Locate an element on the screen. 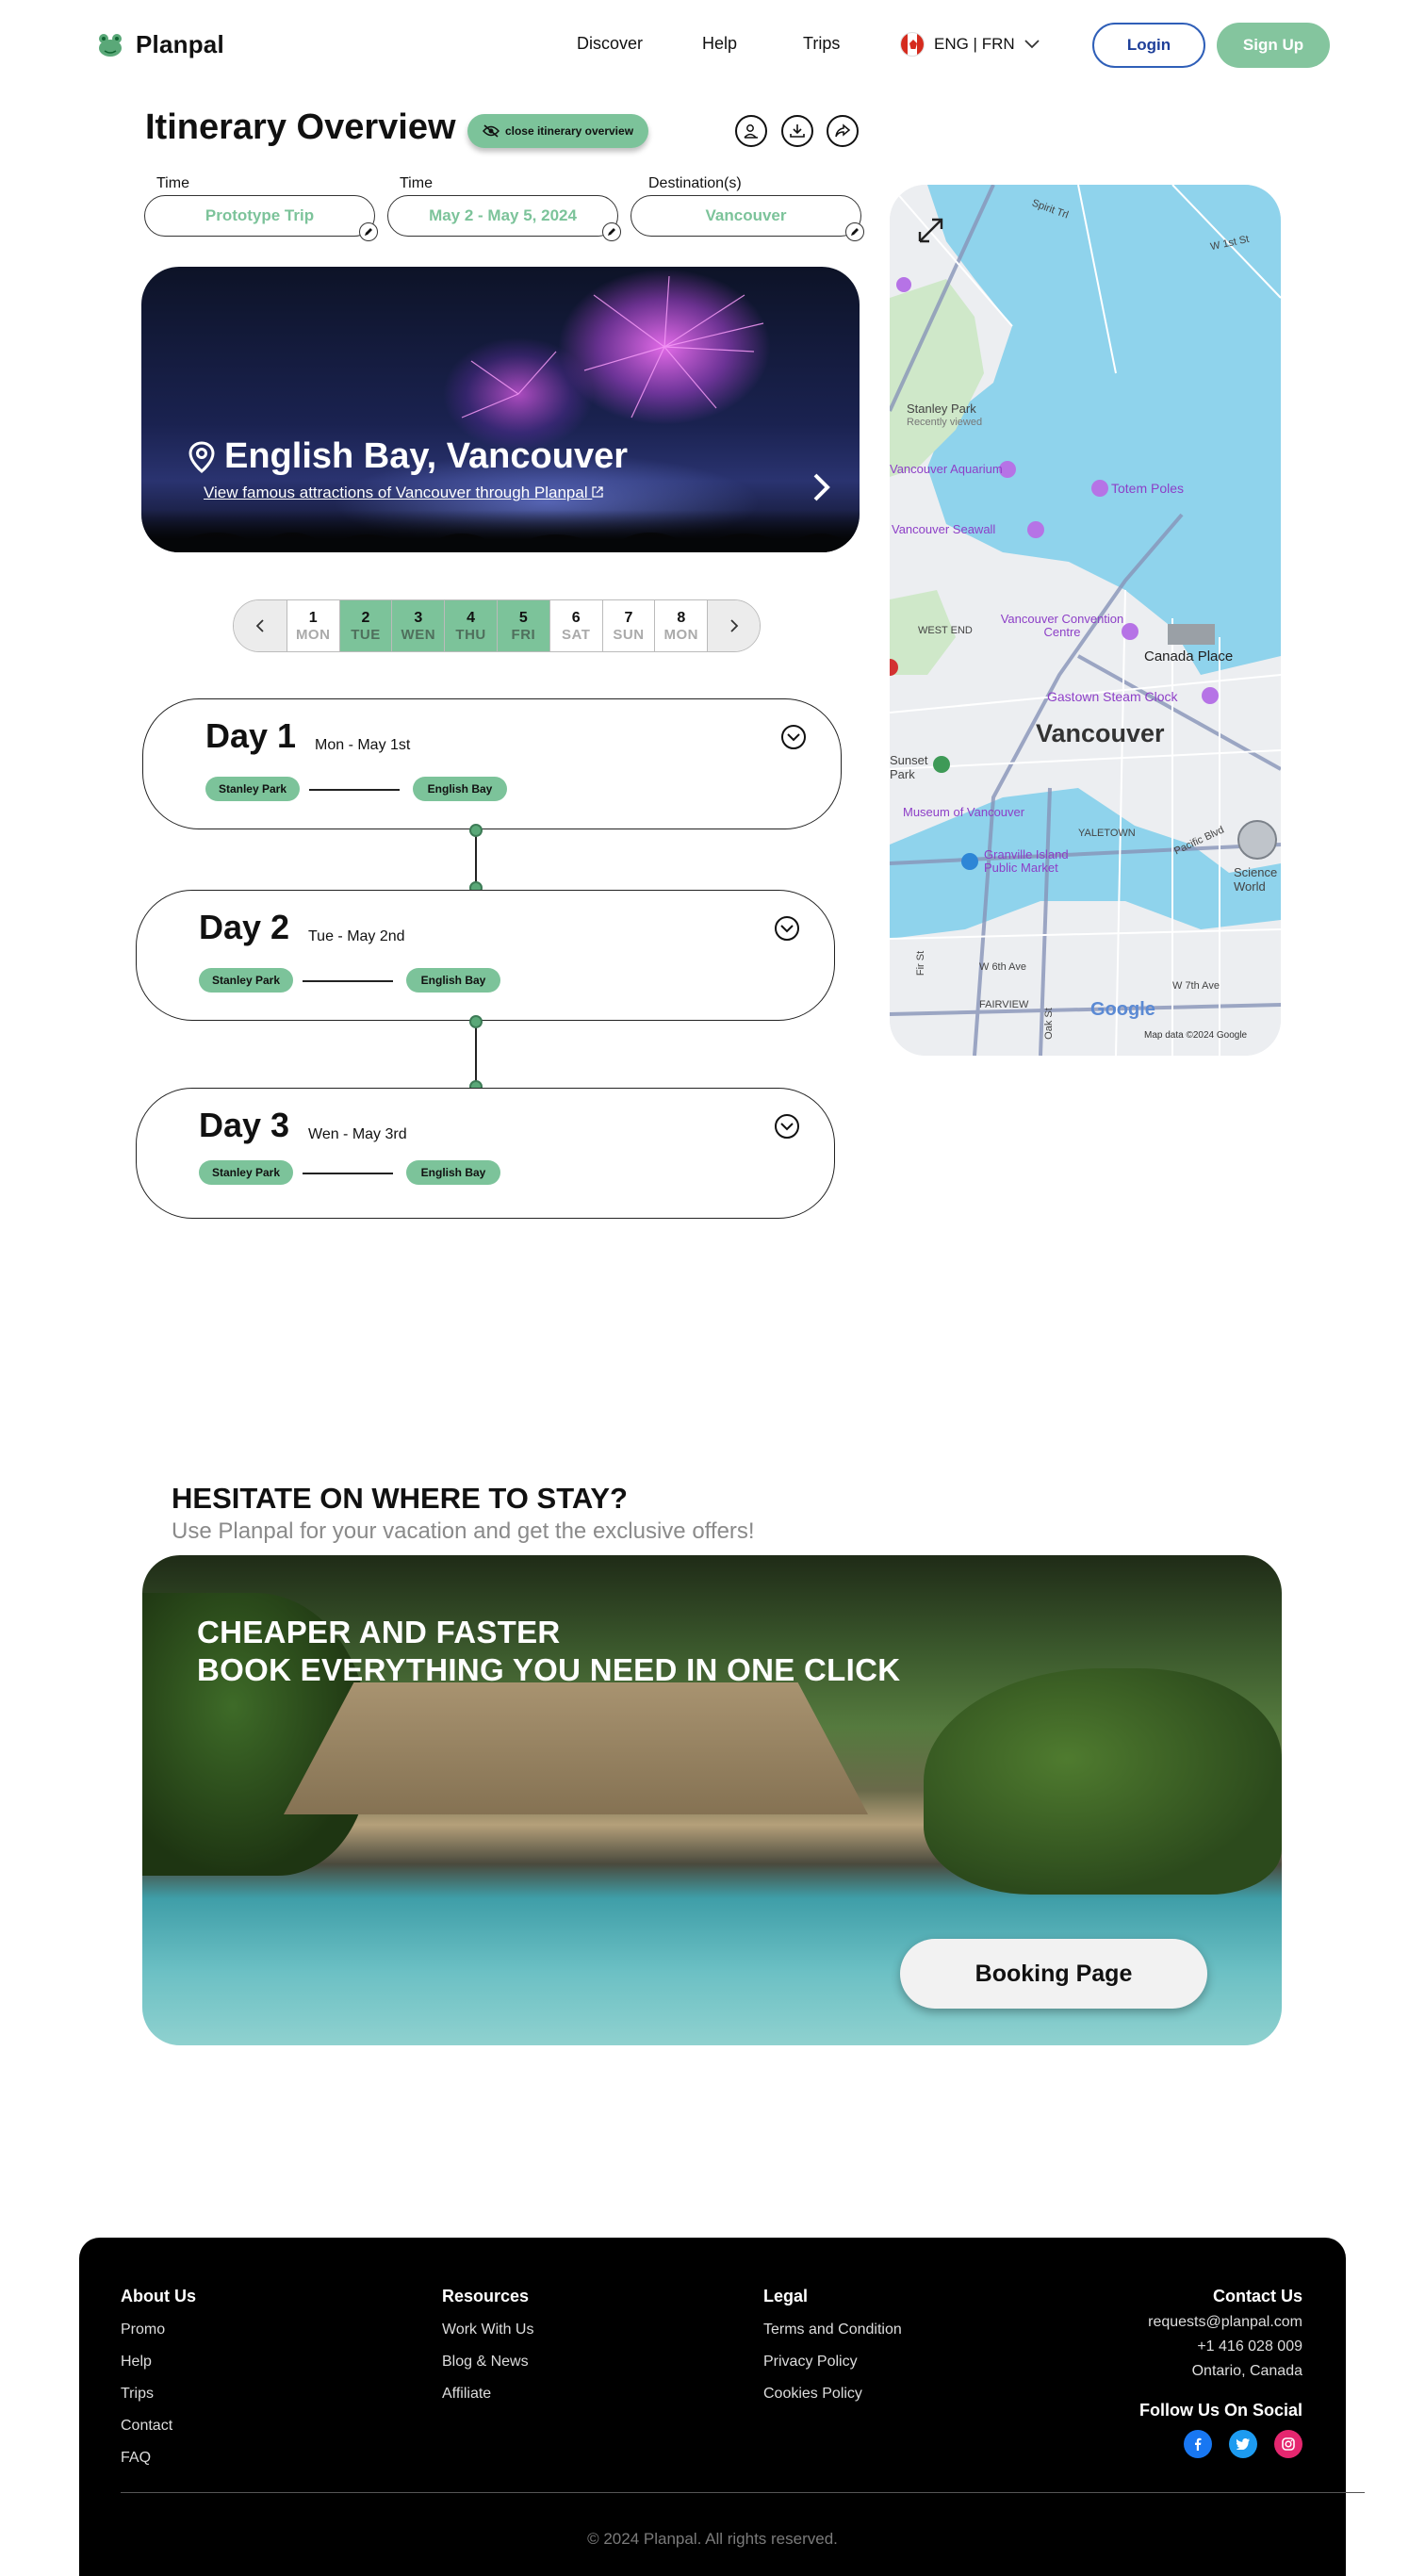 The width and height of the screenshot is (1425, 2576). footer-link-promo: Promo is located at coordinates (159, 2330).